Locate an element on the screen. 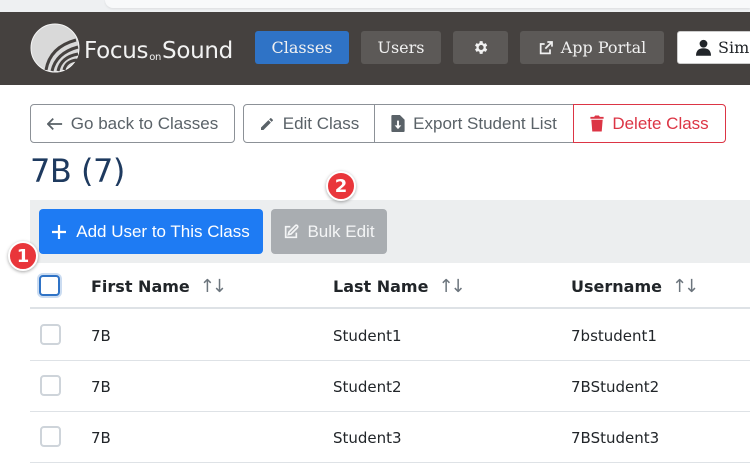 The height and width of the screenshot is (473, 750). export-student-list-button: Export Student List is located at coordinates (474, 123).